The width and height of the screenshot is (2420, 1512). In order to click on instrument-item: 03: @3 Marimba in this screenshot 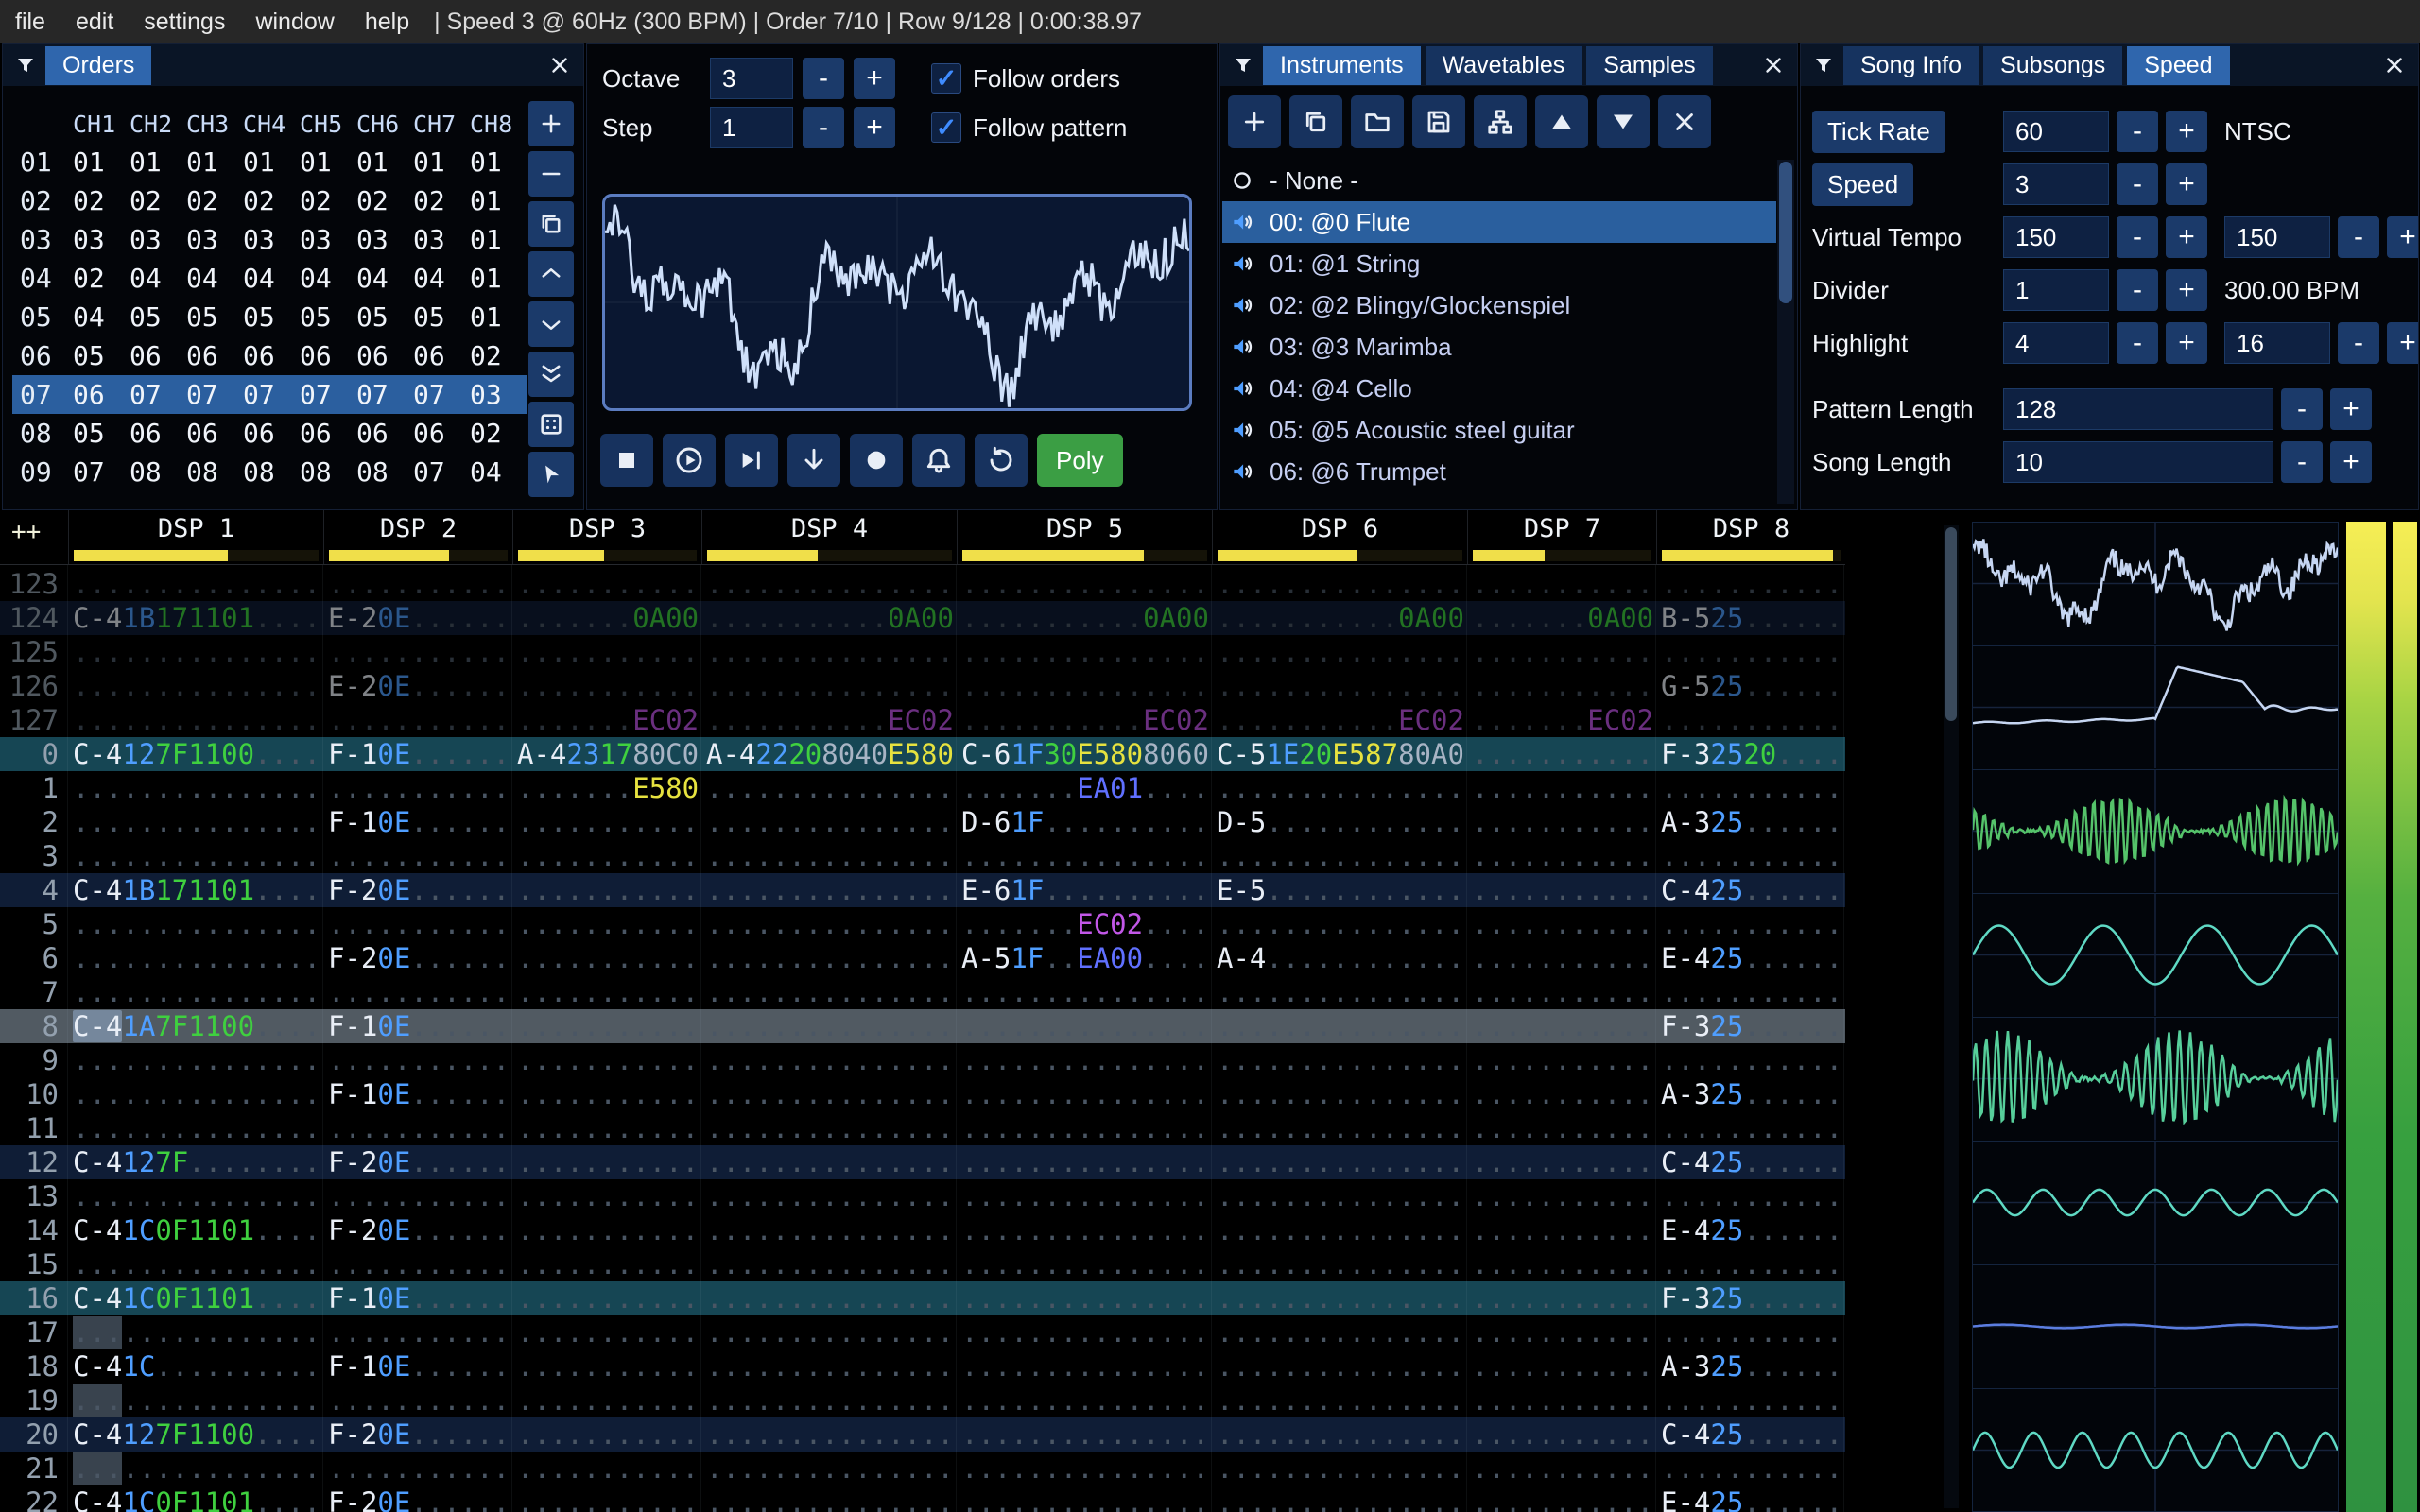, I will do `click(1499, 347)`.